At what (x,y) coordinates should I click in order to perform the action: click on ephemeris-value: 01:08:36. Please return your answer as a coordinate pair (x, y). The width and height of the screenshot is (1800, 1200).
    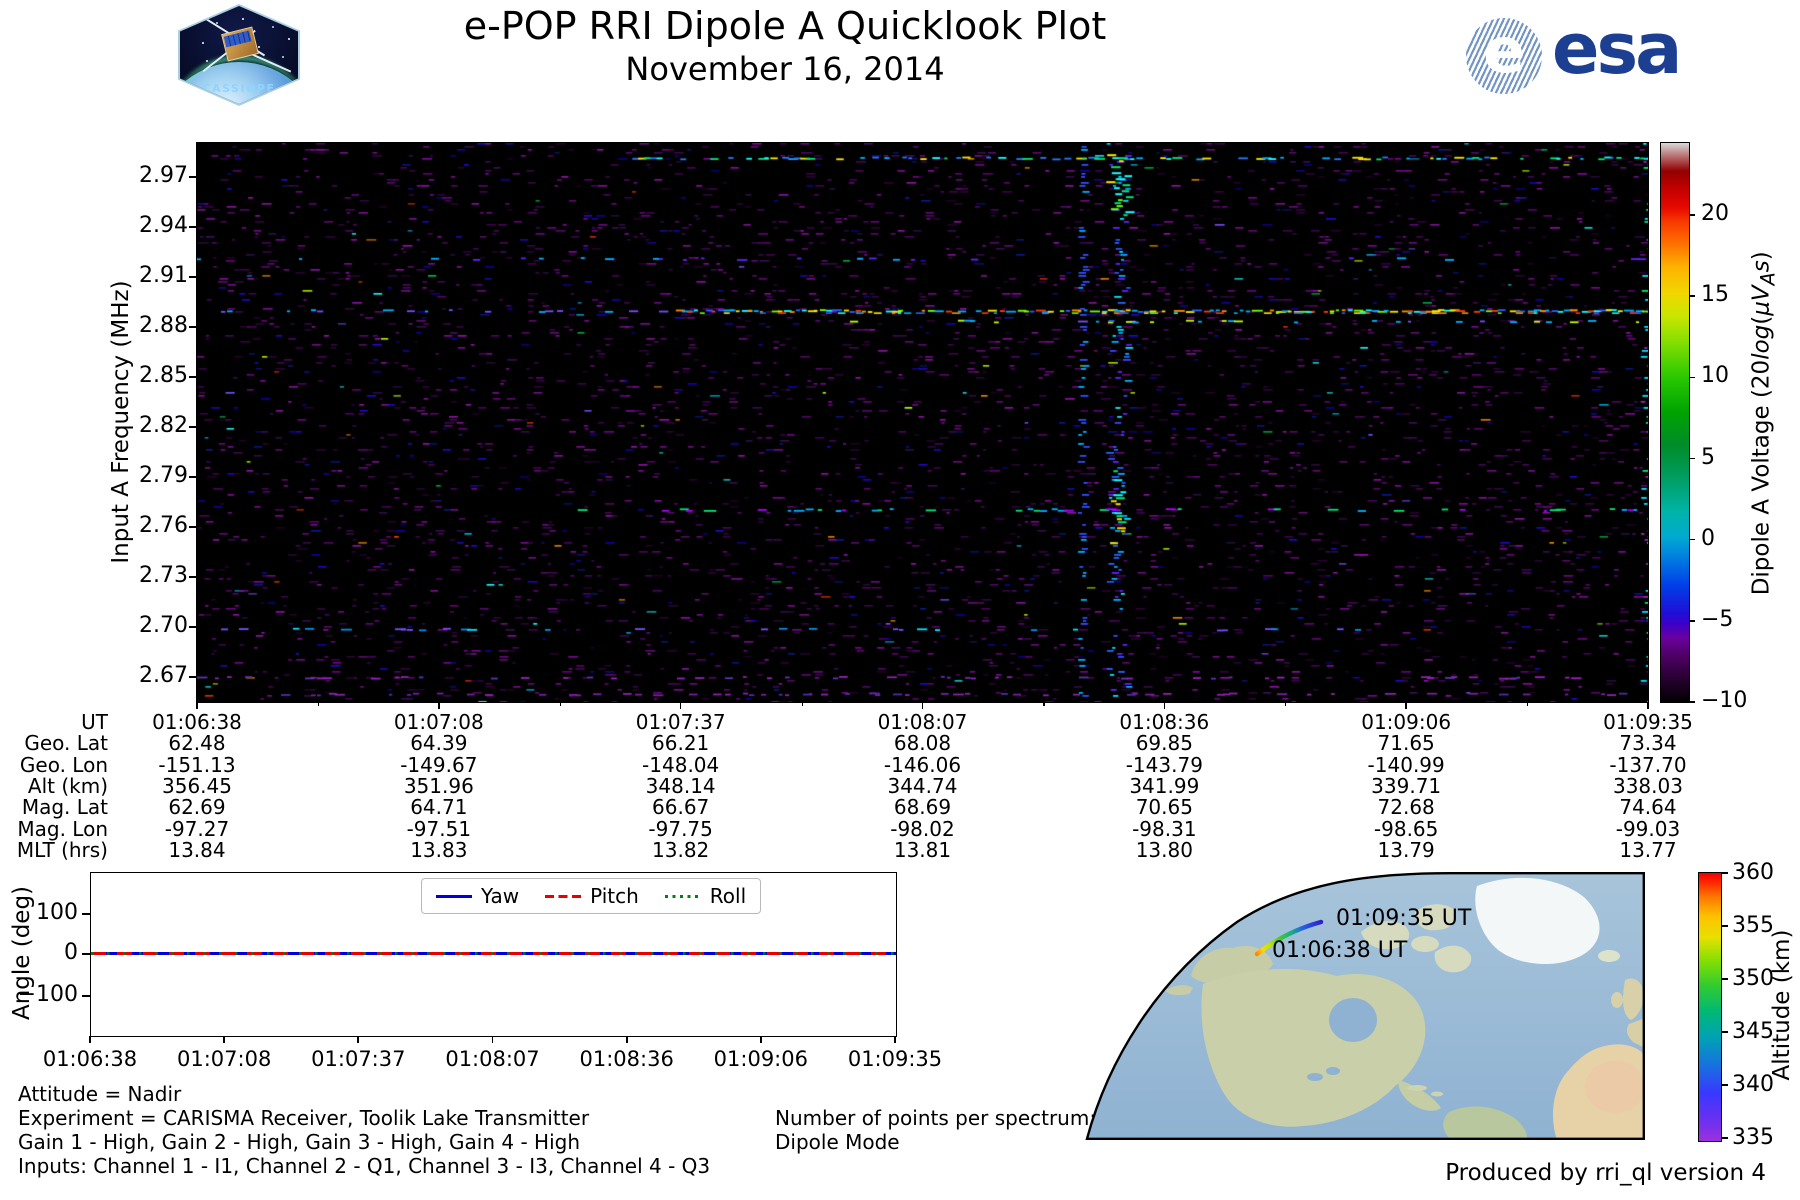
    Looking at the image, I should click on (1164, 722).